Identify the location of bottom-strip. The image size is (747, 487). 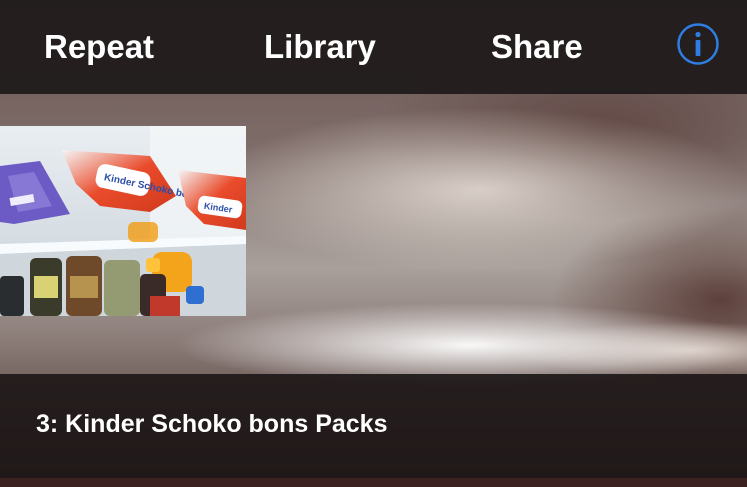
(373, 482).